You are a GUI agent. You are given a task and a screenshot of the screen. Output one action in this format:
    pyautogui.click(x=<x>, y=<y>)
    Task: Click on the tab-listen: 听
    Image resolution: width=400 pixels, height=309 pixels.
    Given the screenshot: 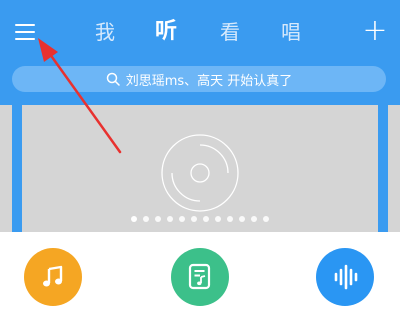 What is the action you would take?
    pyautogui.click(x=166, y=32)
    